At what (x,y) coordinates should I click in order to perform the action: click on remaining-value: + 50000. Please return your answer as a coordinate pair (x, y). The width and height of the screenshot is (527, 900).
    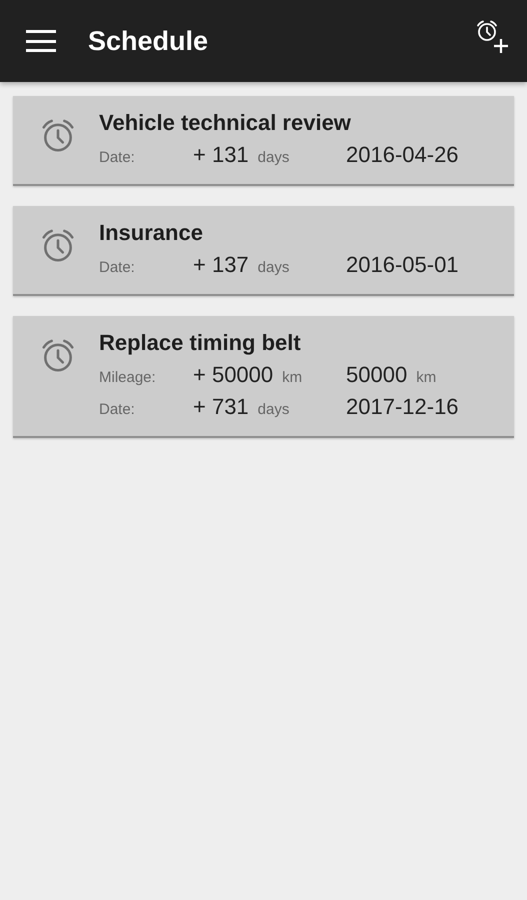
    Looking at the image, I should click on (233, 375).